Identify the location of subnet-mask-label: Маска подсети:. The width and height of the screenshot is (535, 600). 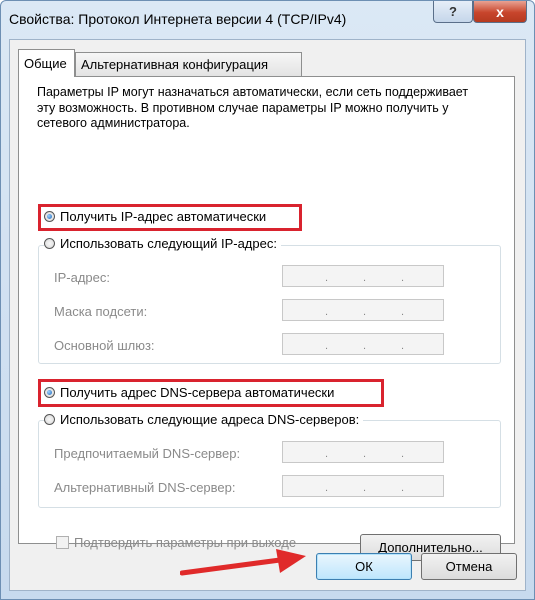
(101, 311).